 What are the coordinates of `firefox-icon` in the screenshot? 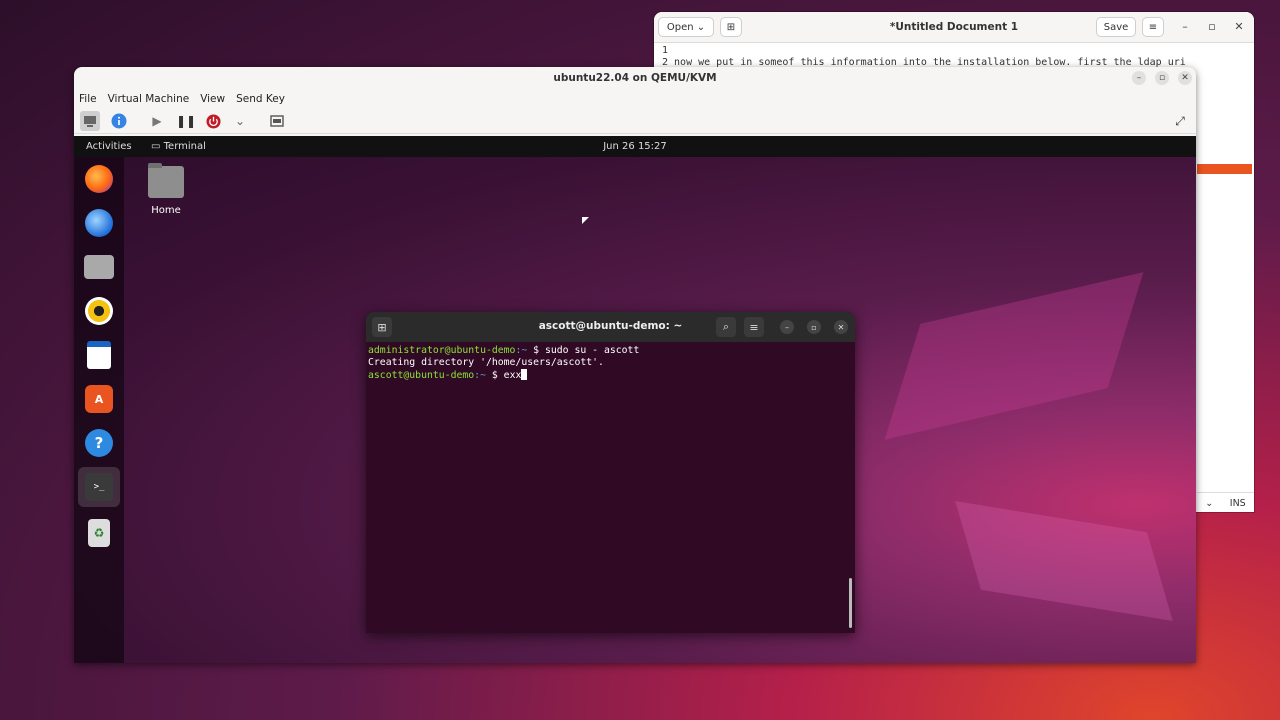 It's located at (99, 179).